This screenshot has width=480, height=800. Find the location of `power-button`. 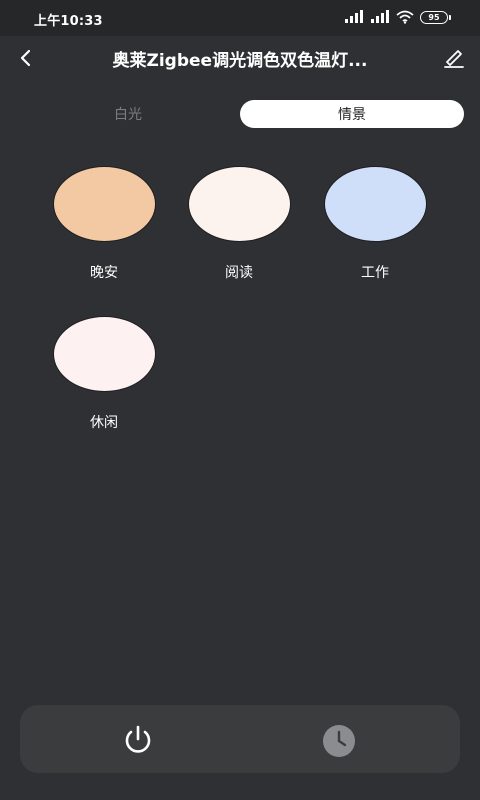

power-button is located at coordinates (138, 740).